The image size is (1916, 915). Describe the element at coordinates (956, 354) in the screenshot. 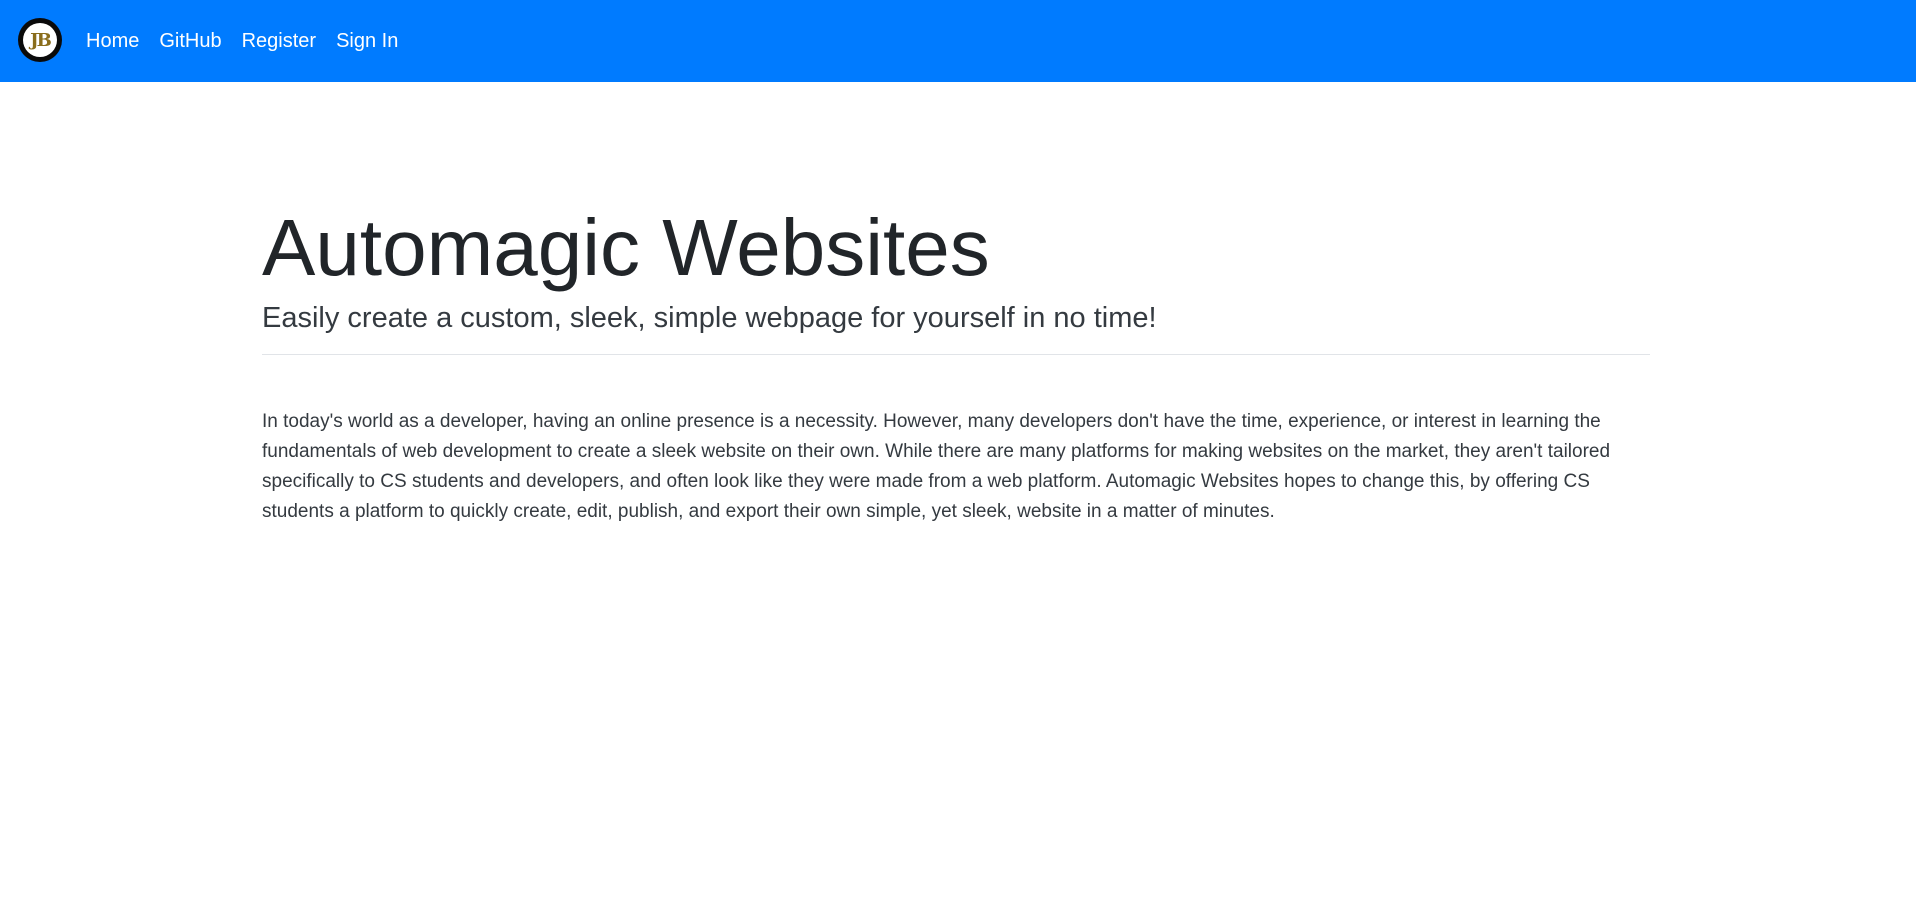

I see `divider` at that location.